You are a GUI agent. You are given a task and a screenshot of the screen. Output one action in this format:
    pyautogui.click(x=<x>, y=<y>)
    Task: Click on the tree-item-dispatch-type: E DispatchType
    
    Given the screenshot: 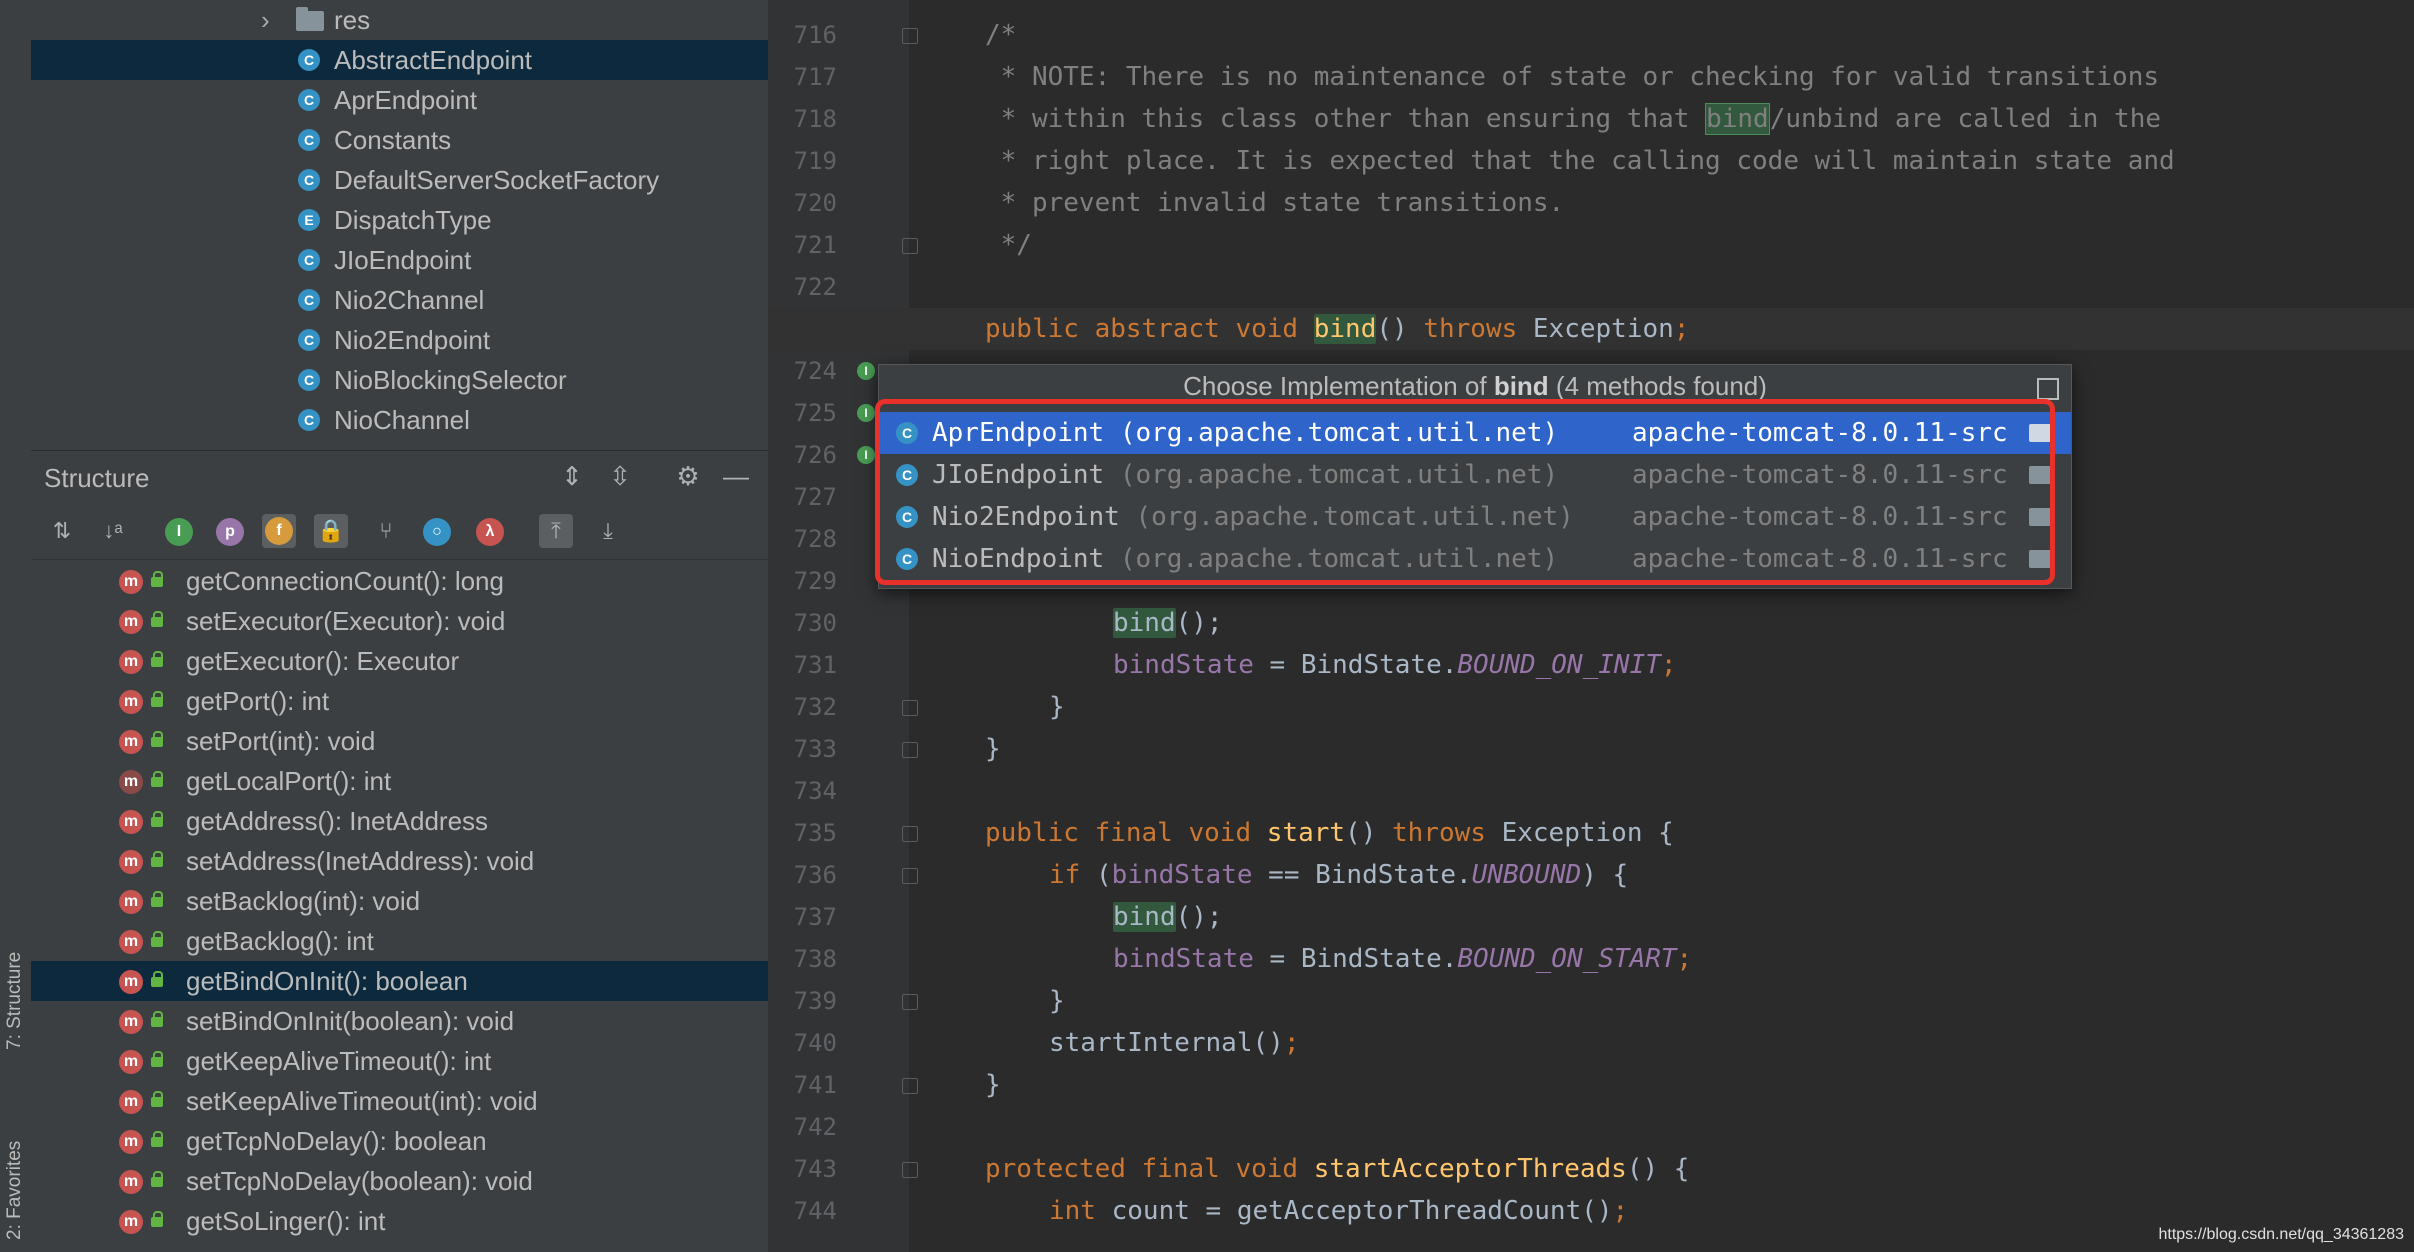 What is the action you would take?
    pyautogui.click(x=399, y=220)
    